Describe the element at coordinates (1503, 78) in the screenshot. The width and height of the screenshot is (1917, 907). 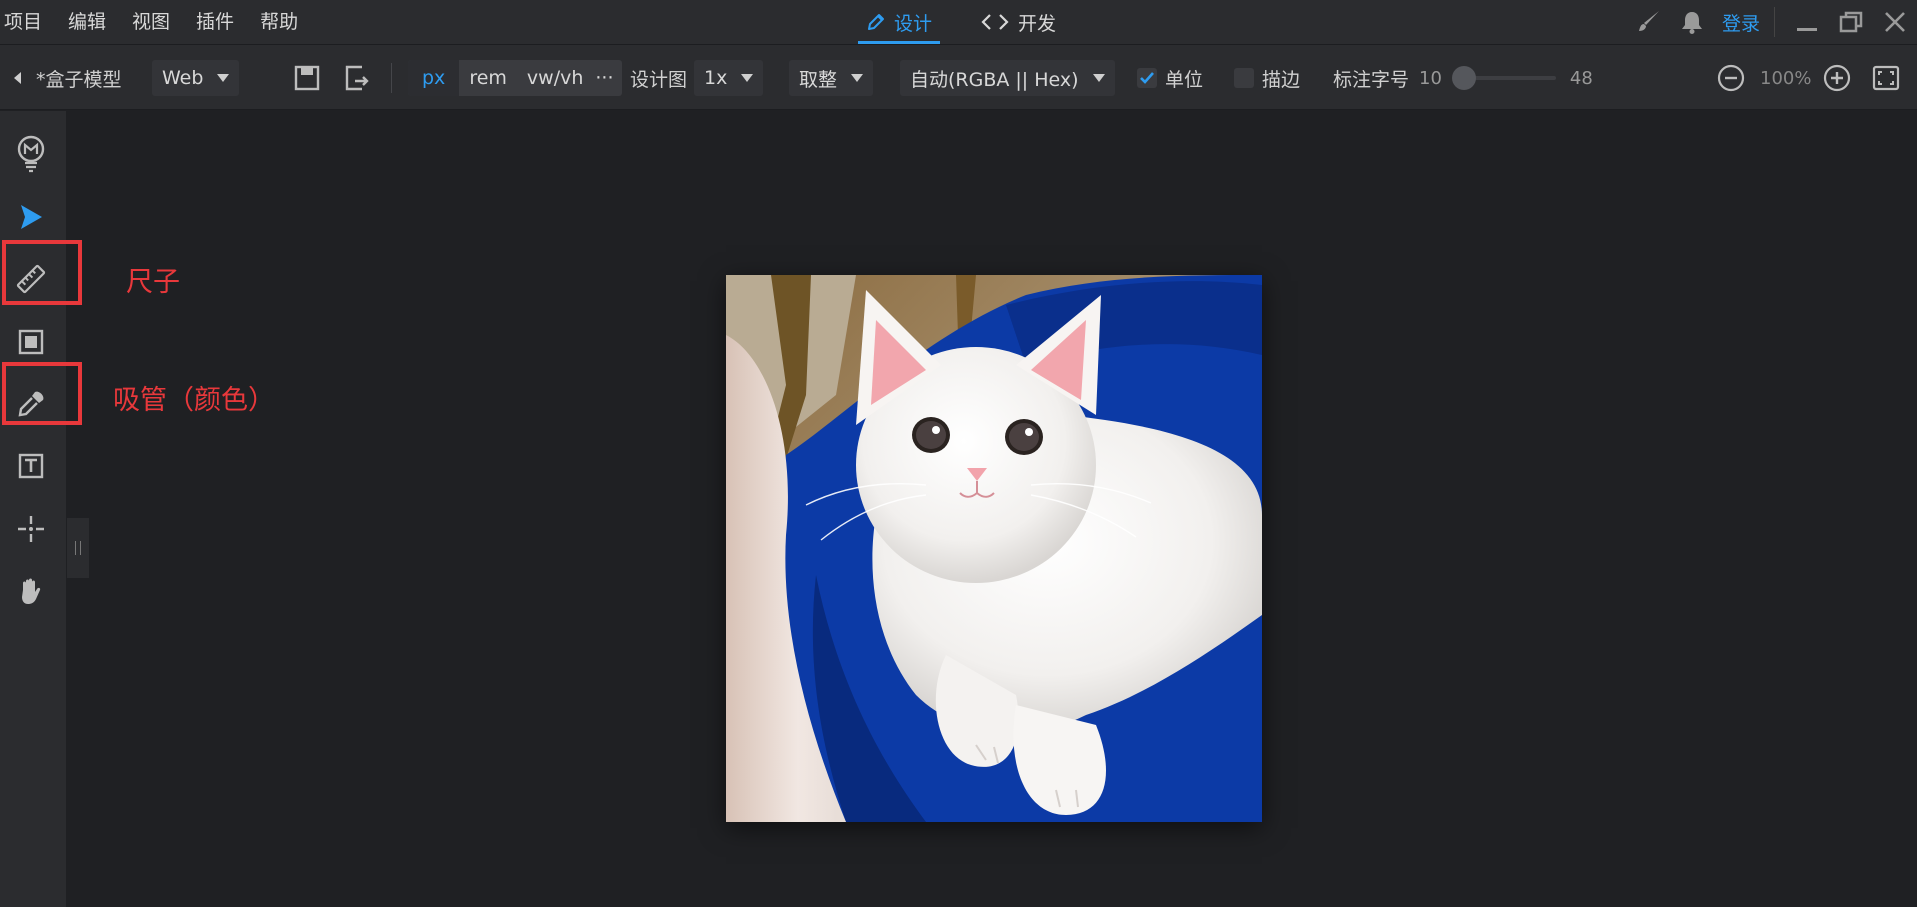
I see `font-size-slider` at that location.